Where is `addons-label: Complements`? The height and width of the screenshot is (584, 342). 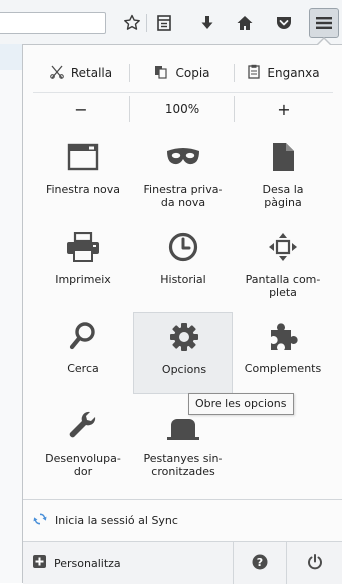 addons-label: Complements is located at coordinates (283, 368).